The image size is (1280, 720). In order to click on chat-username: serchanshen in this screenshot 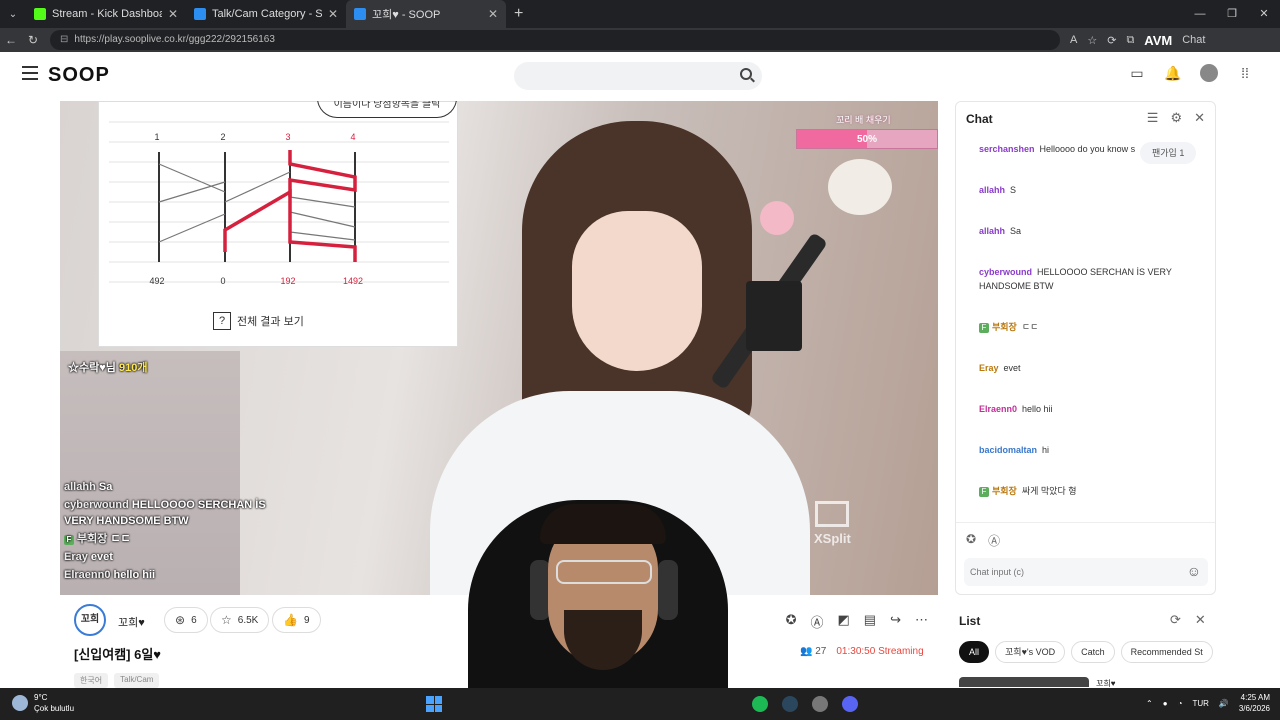, I will do `click(1007, 149)`.